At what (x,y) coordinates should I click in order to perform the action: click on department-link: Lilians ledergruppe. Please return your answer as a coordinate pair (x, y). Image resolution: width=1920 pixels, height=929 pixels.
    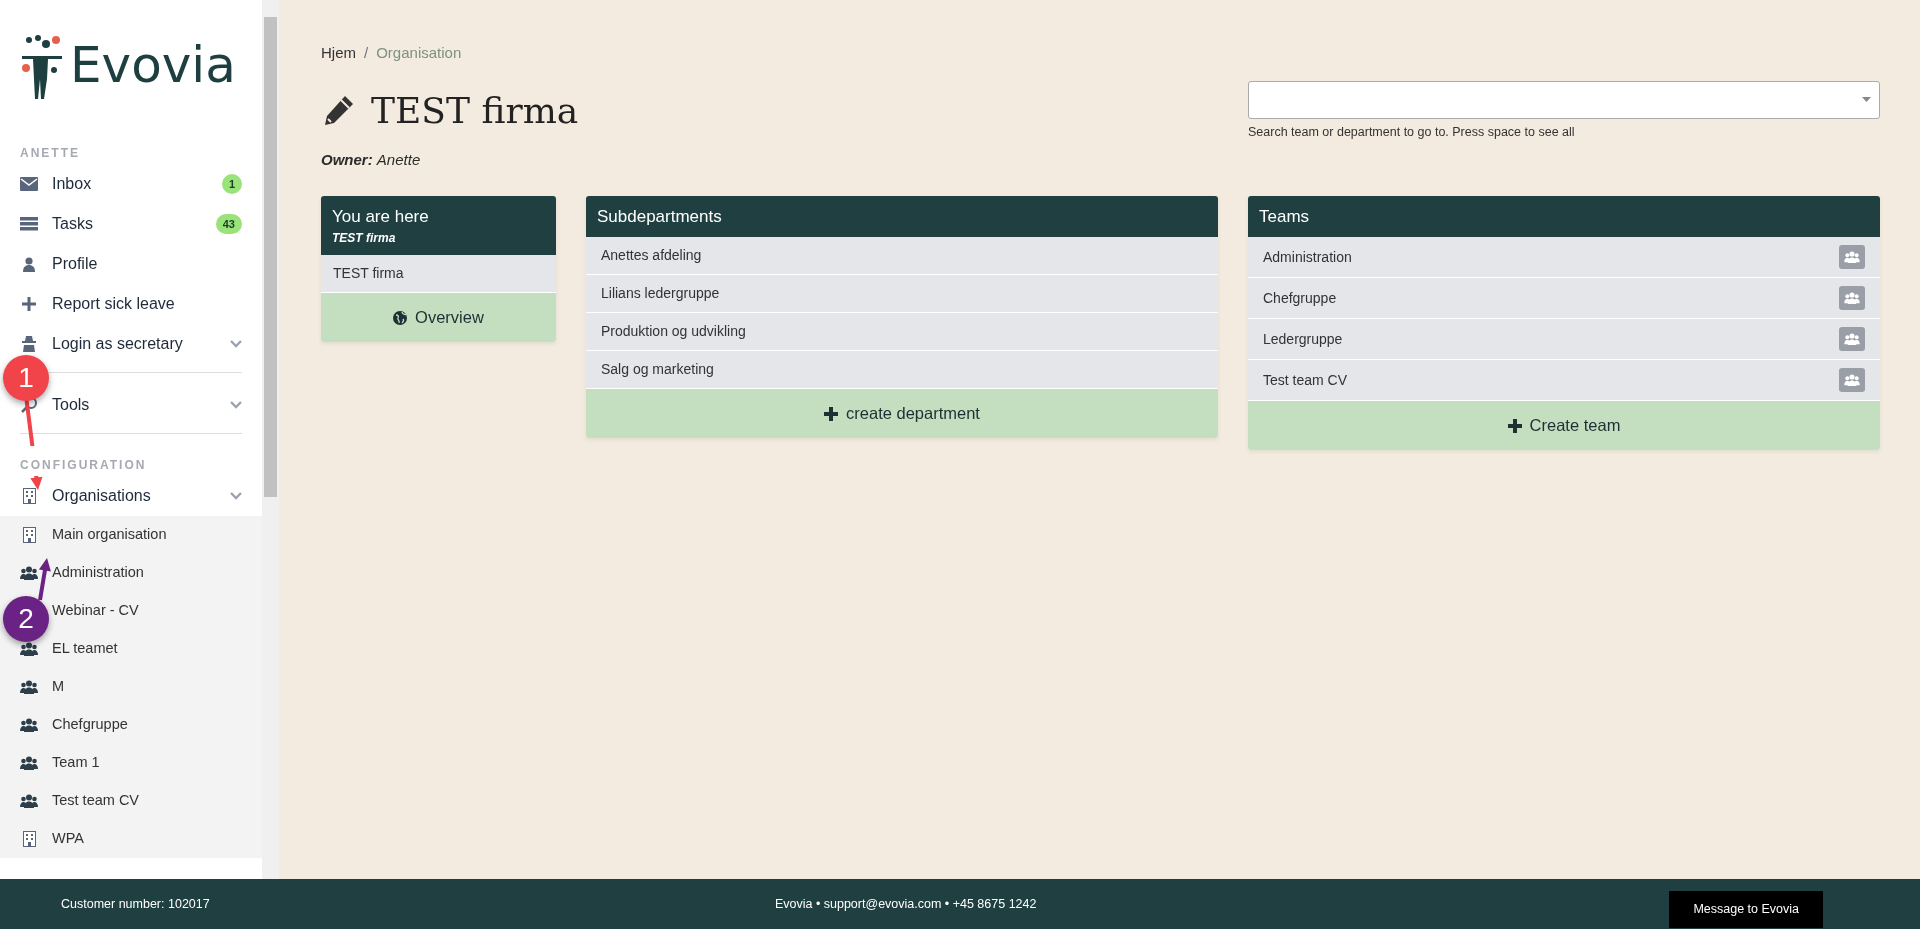
    Looking at the image, I should click on (902, 294).